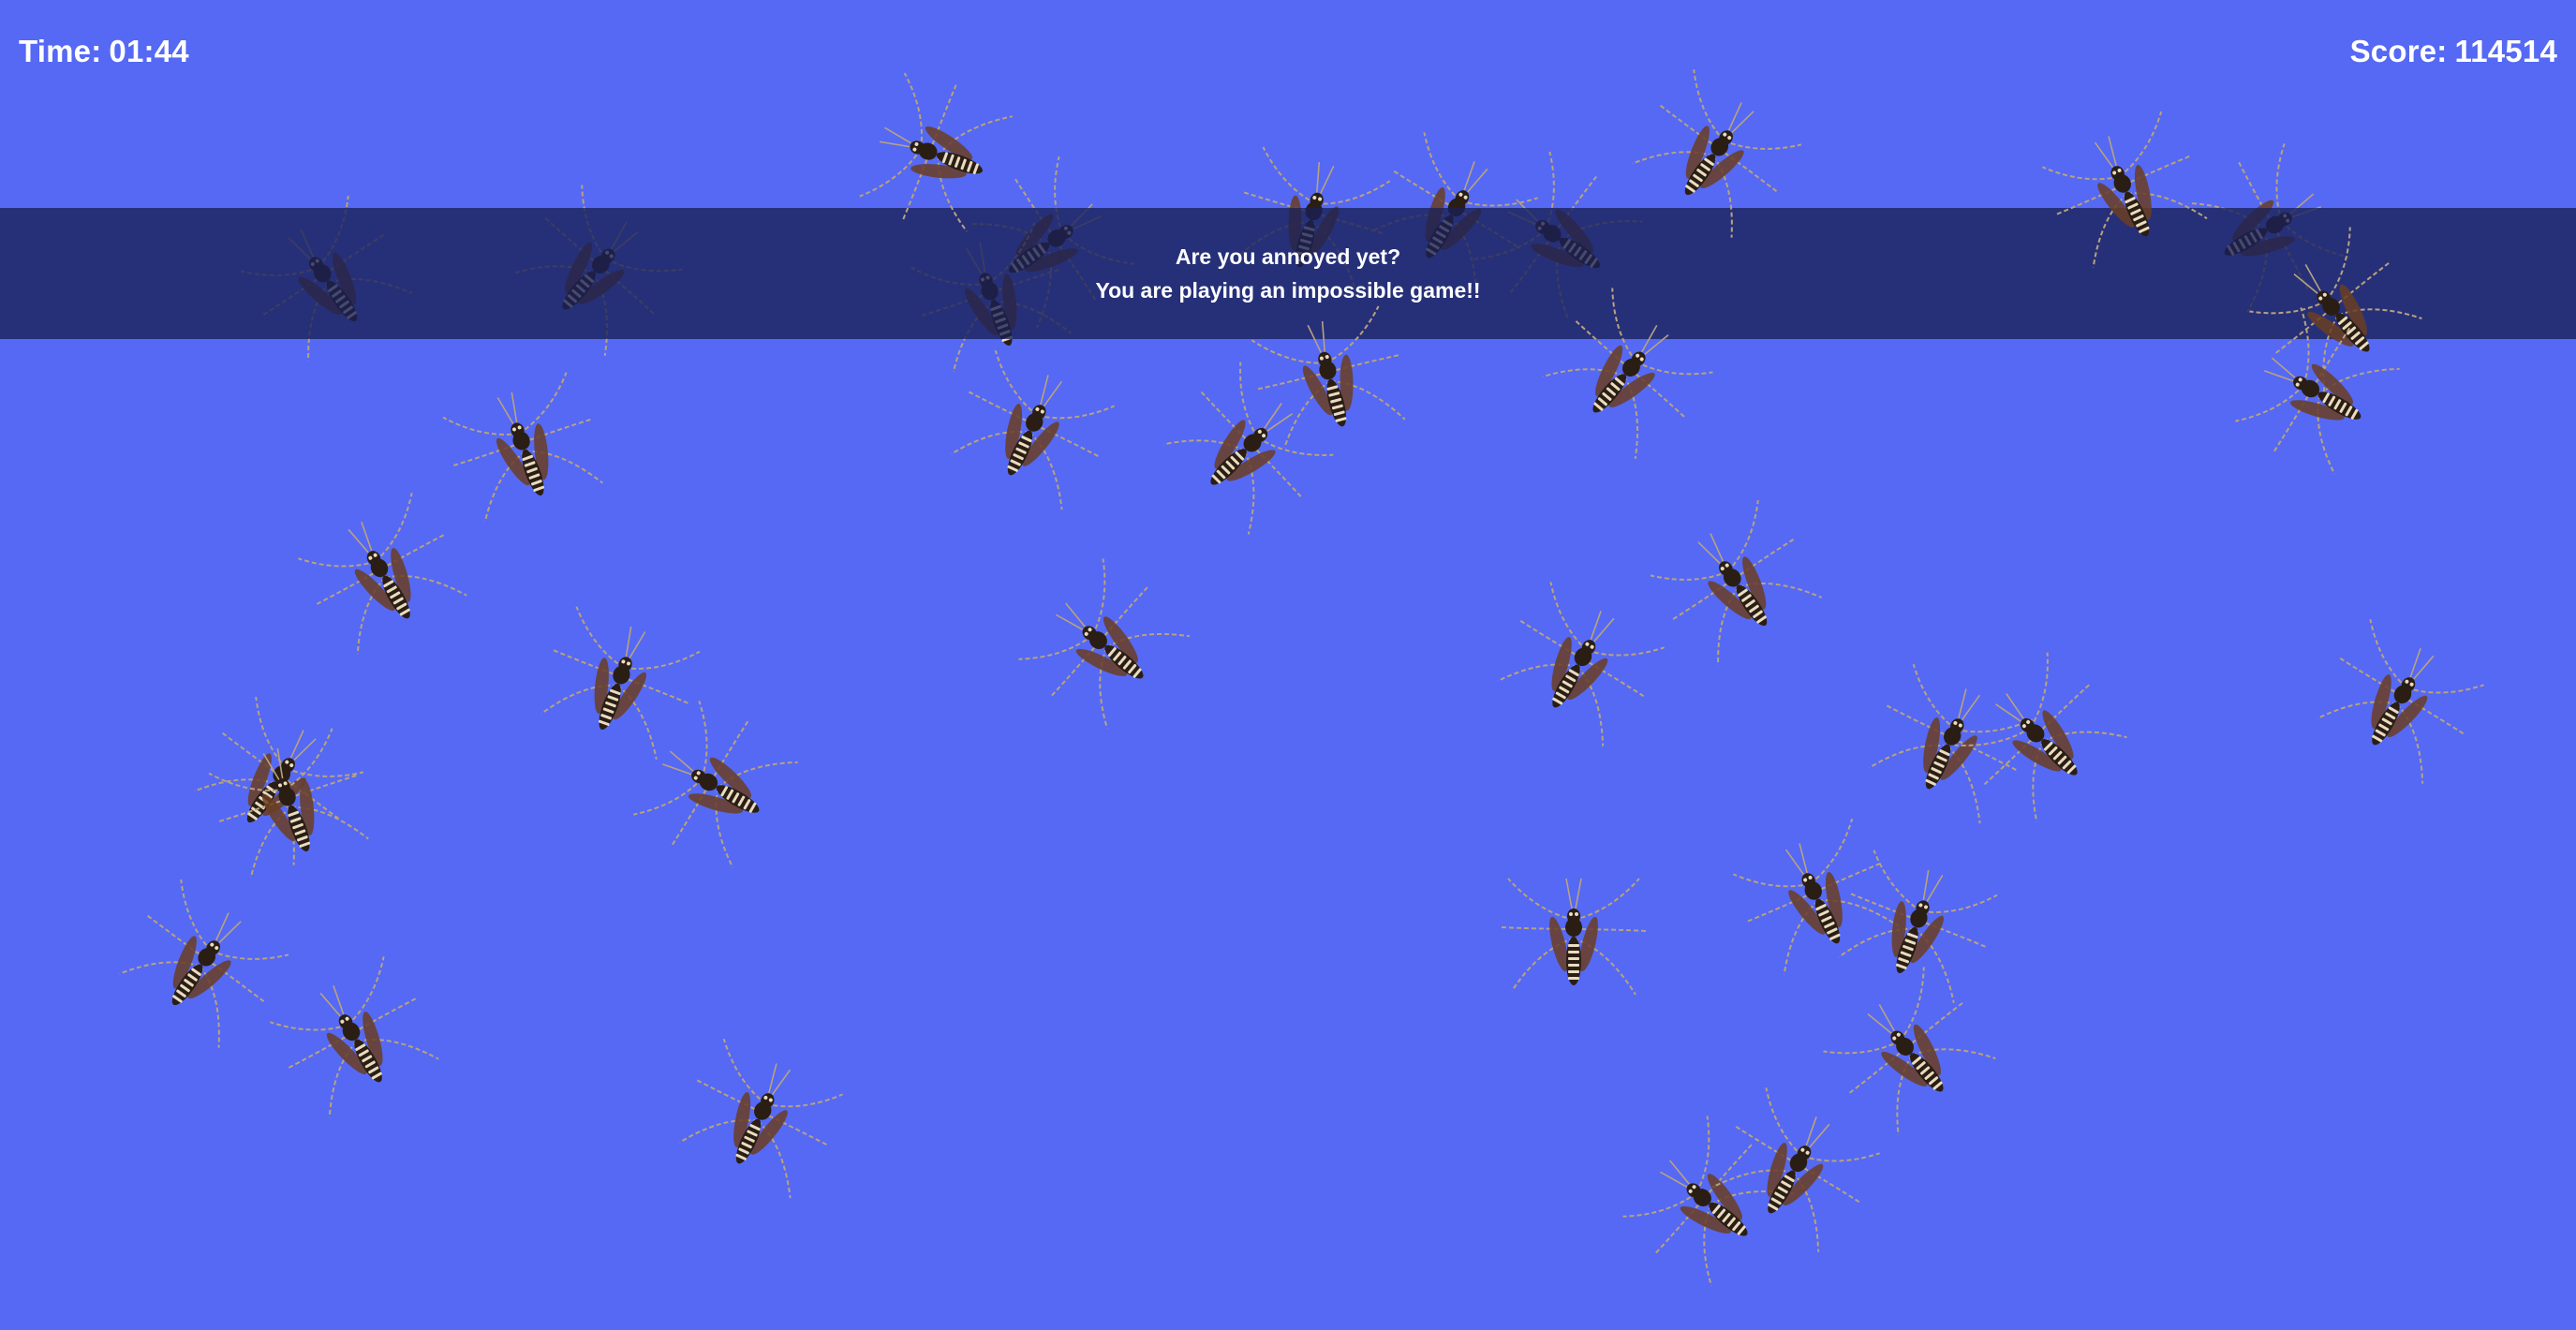 The image size is (2576, 1330). What do you see at coordinates (60, 51) in the screenshot?
I see `timer-label: Time:` at bounding box center [60, 51].